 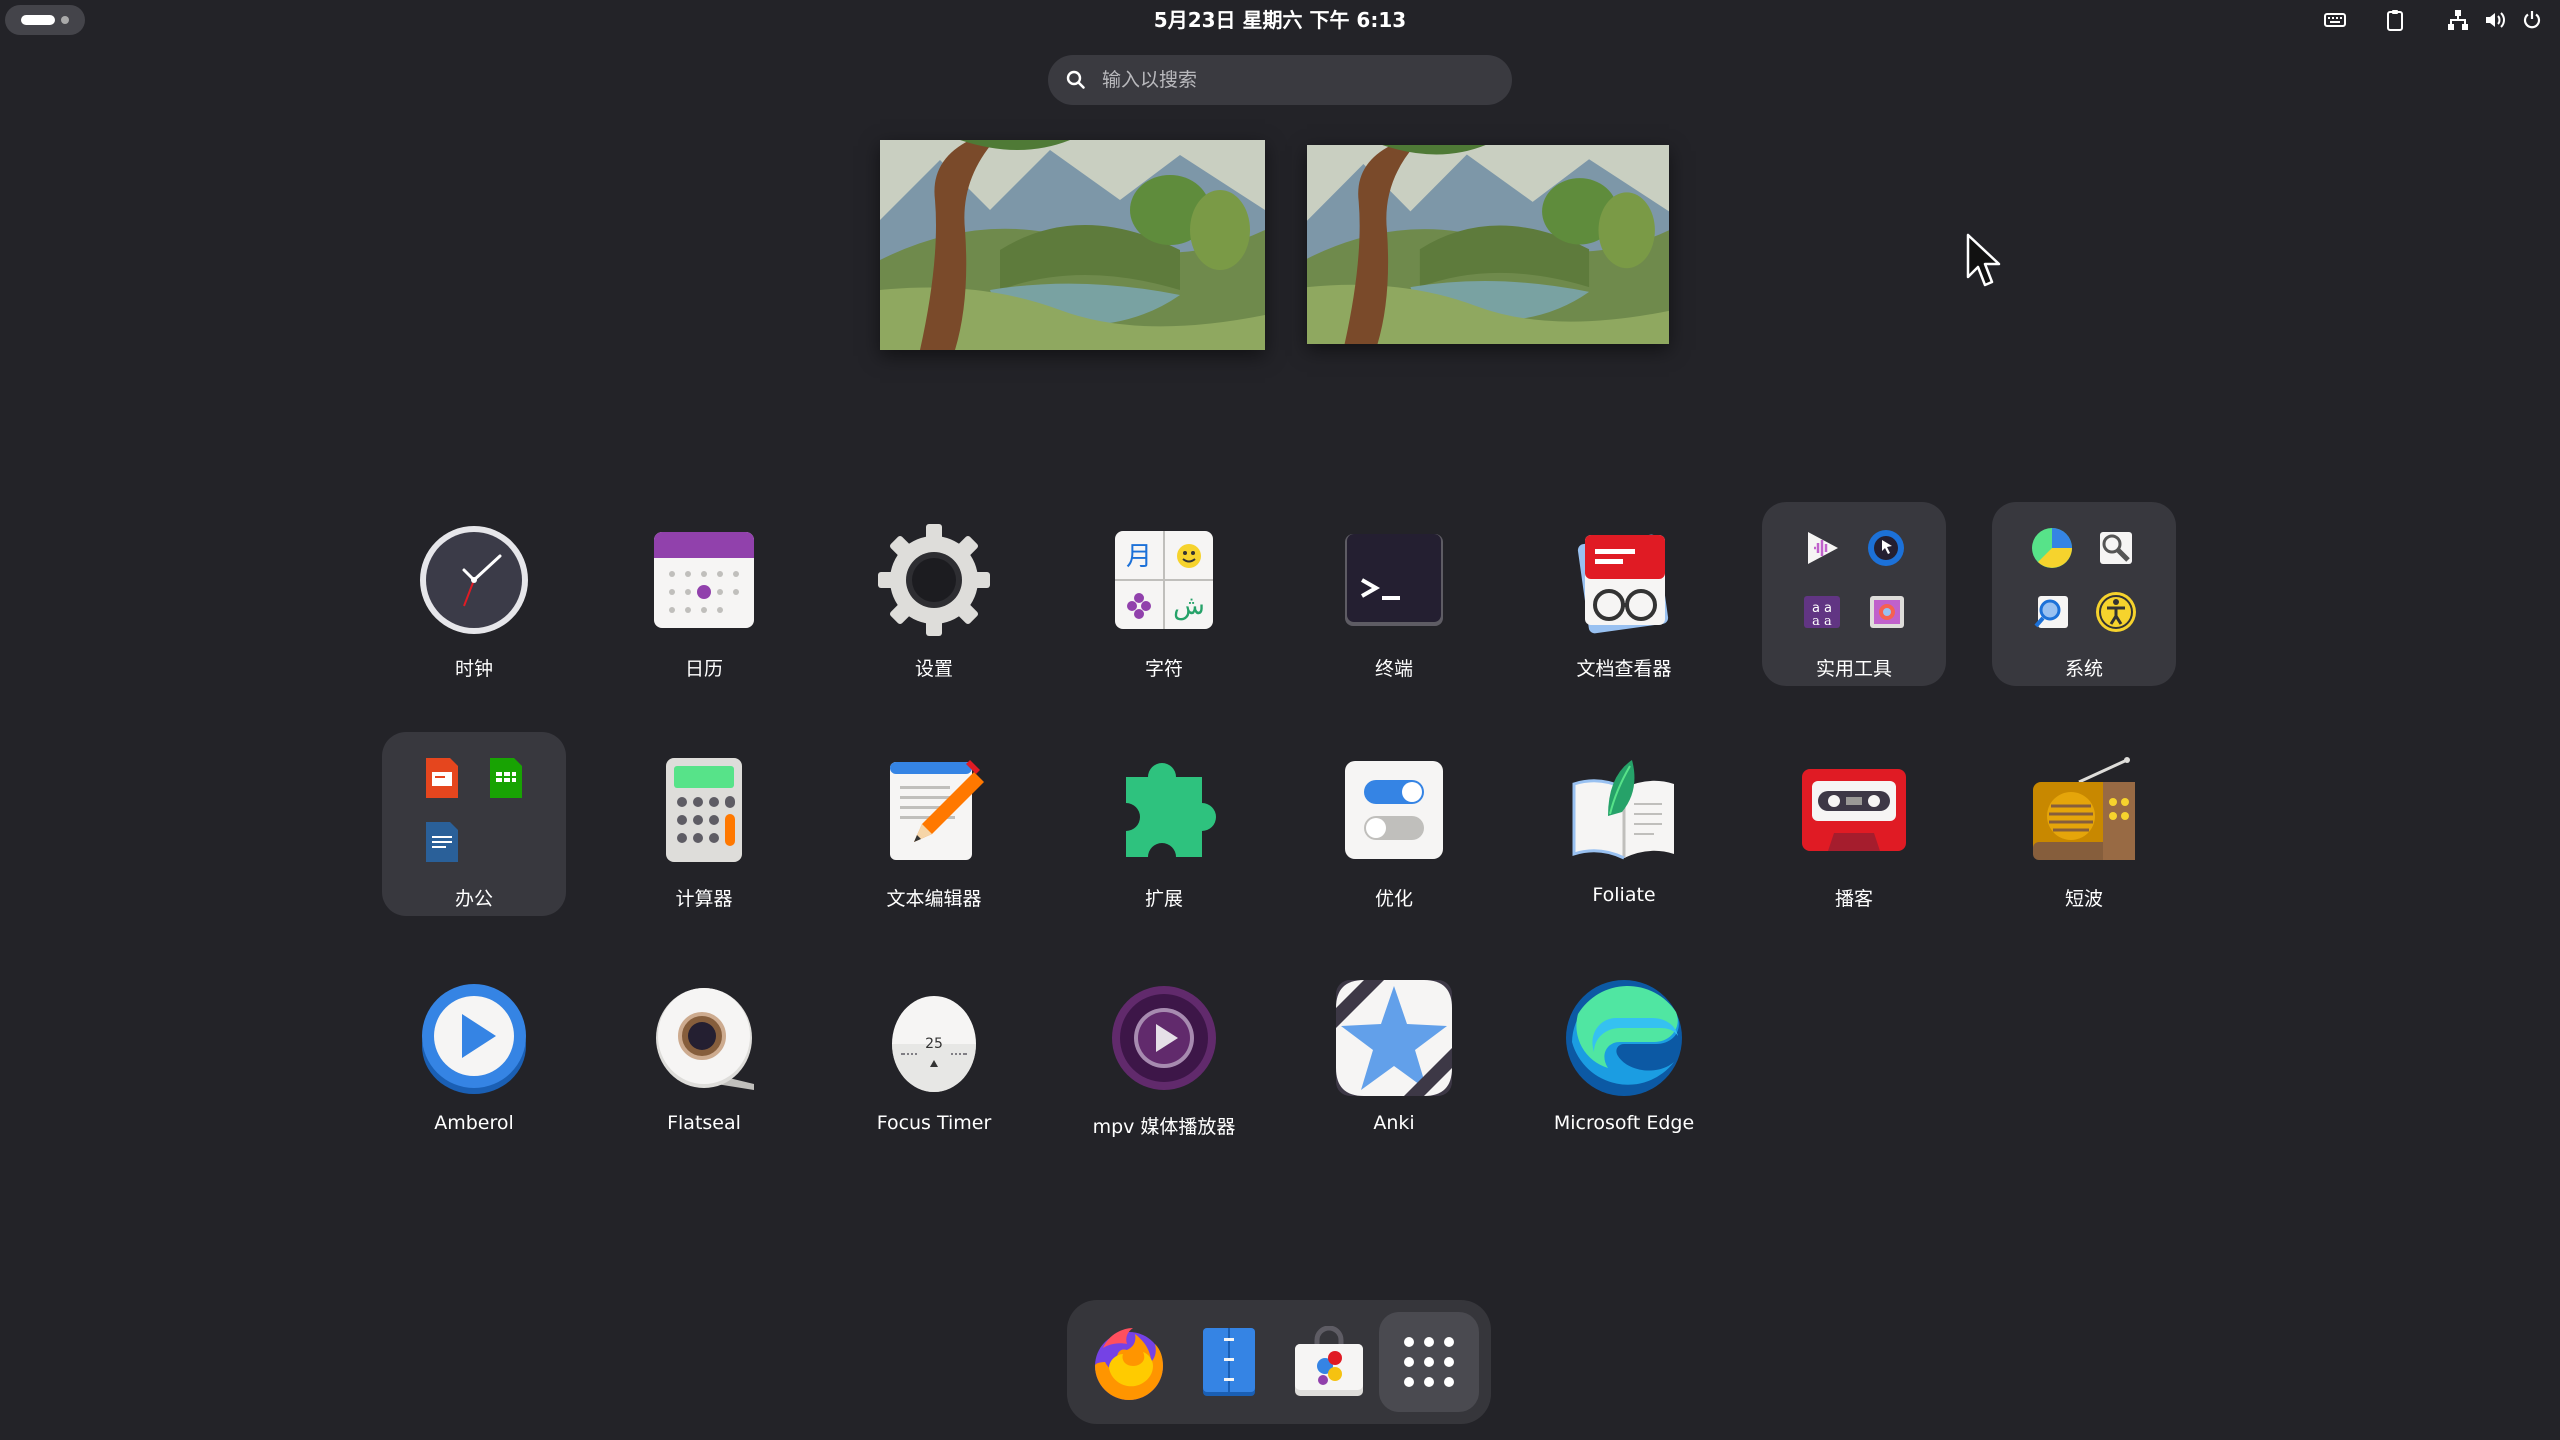 I want to click on app-terminal: 终端, so click(x=1394, y=594).